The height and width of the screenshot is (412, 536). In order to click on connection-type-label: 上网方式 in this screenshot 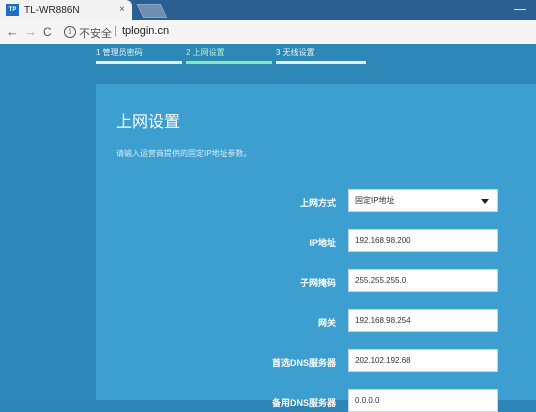, I will do `click(317, 203)`.